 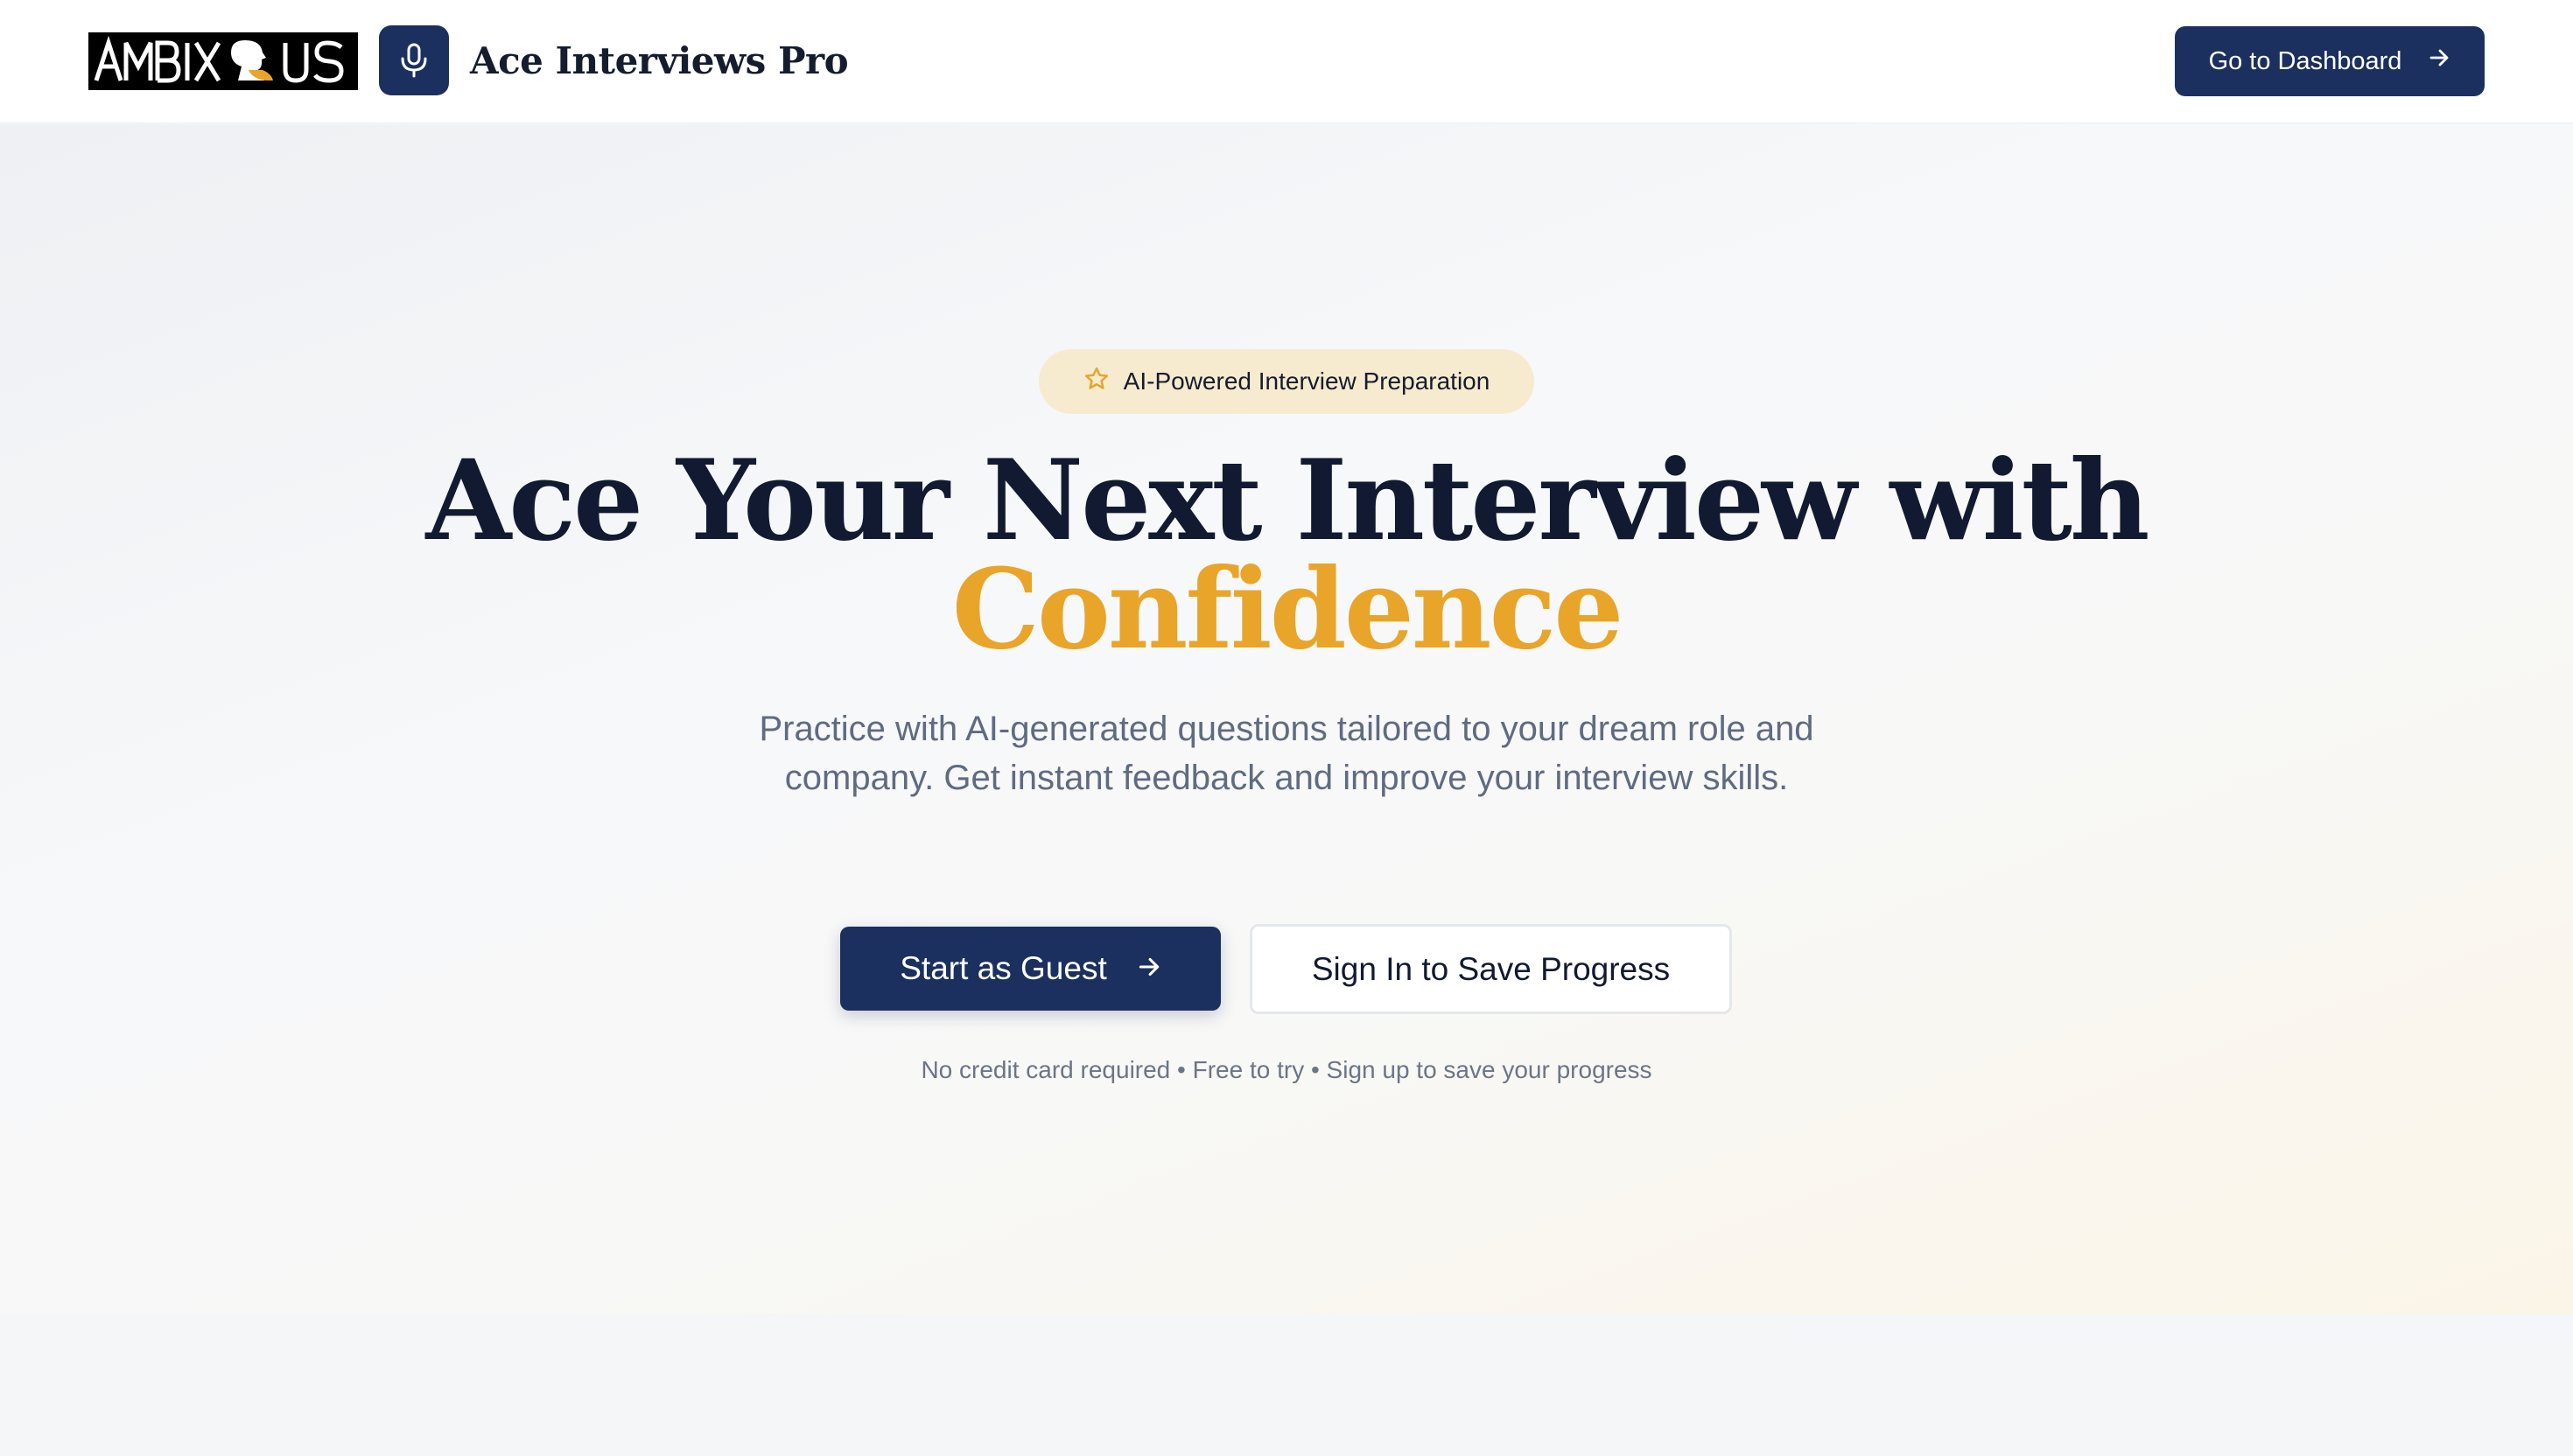 I want to click on start-as-guest-button: Start as Guest, so click(x=1030, y=969).